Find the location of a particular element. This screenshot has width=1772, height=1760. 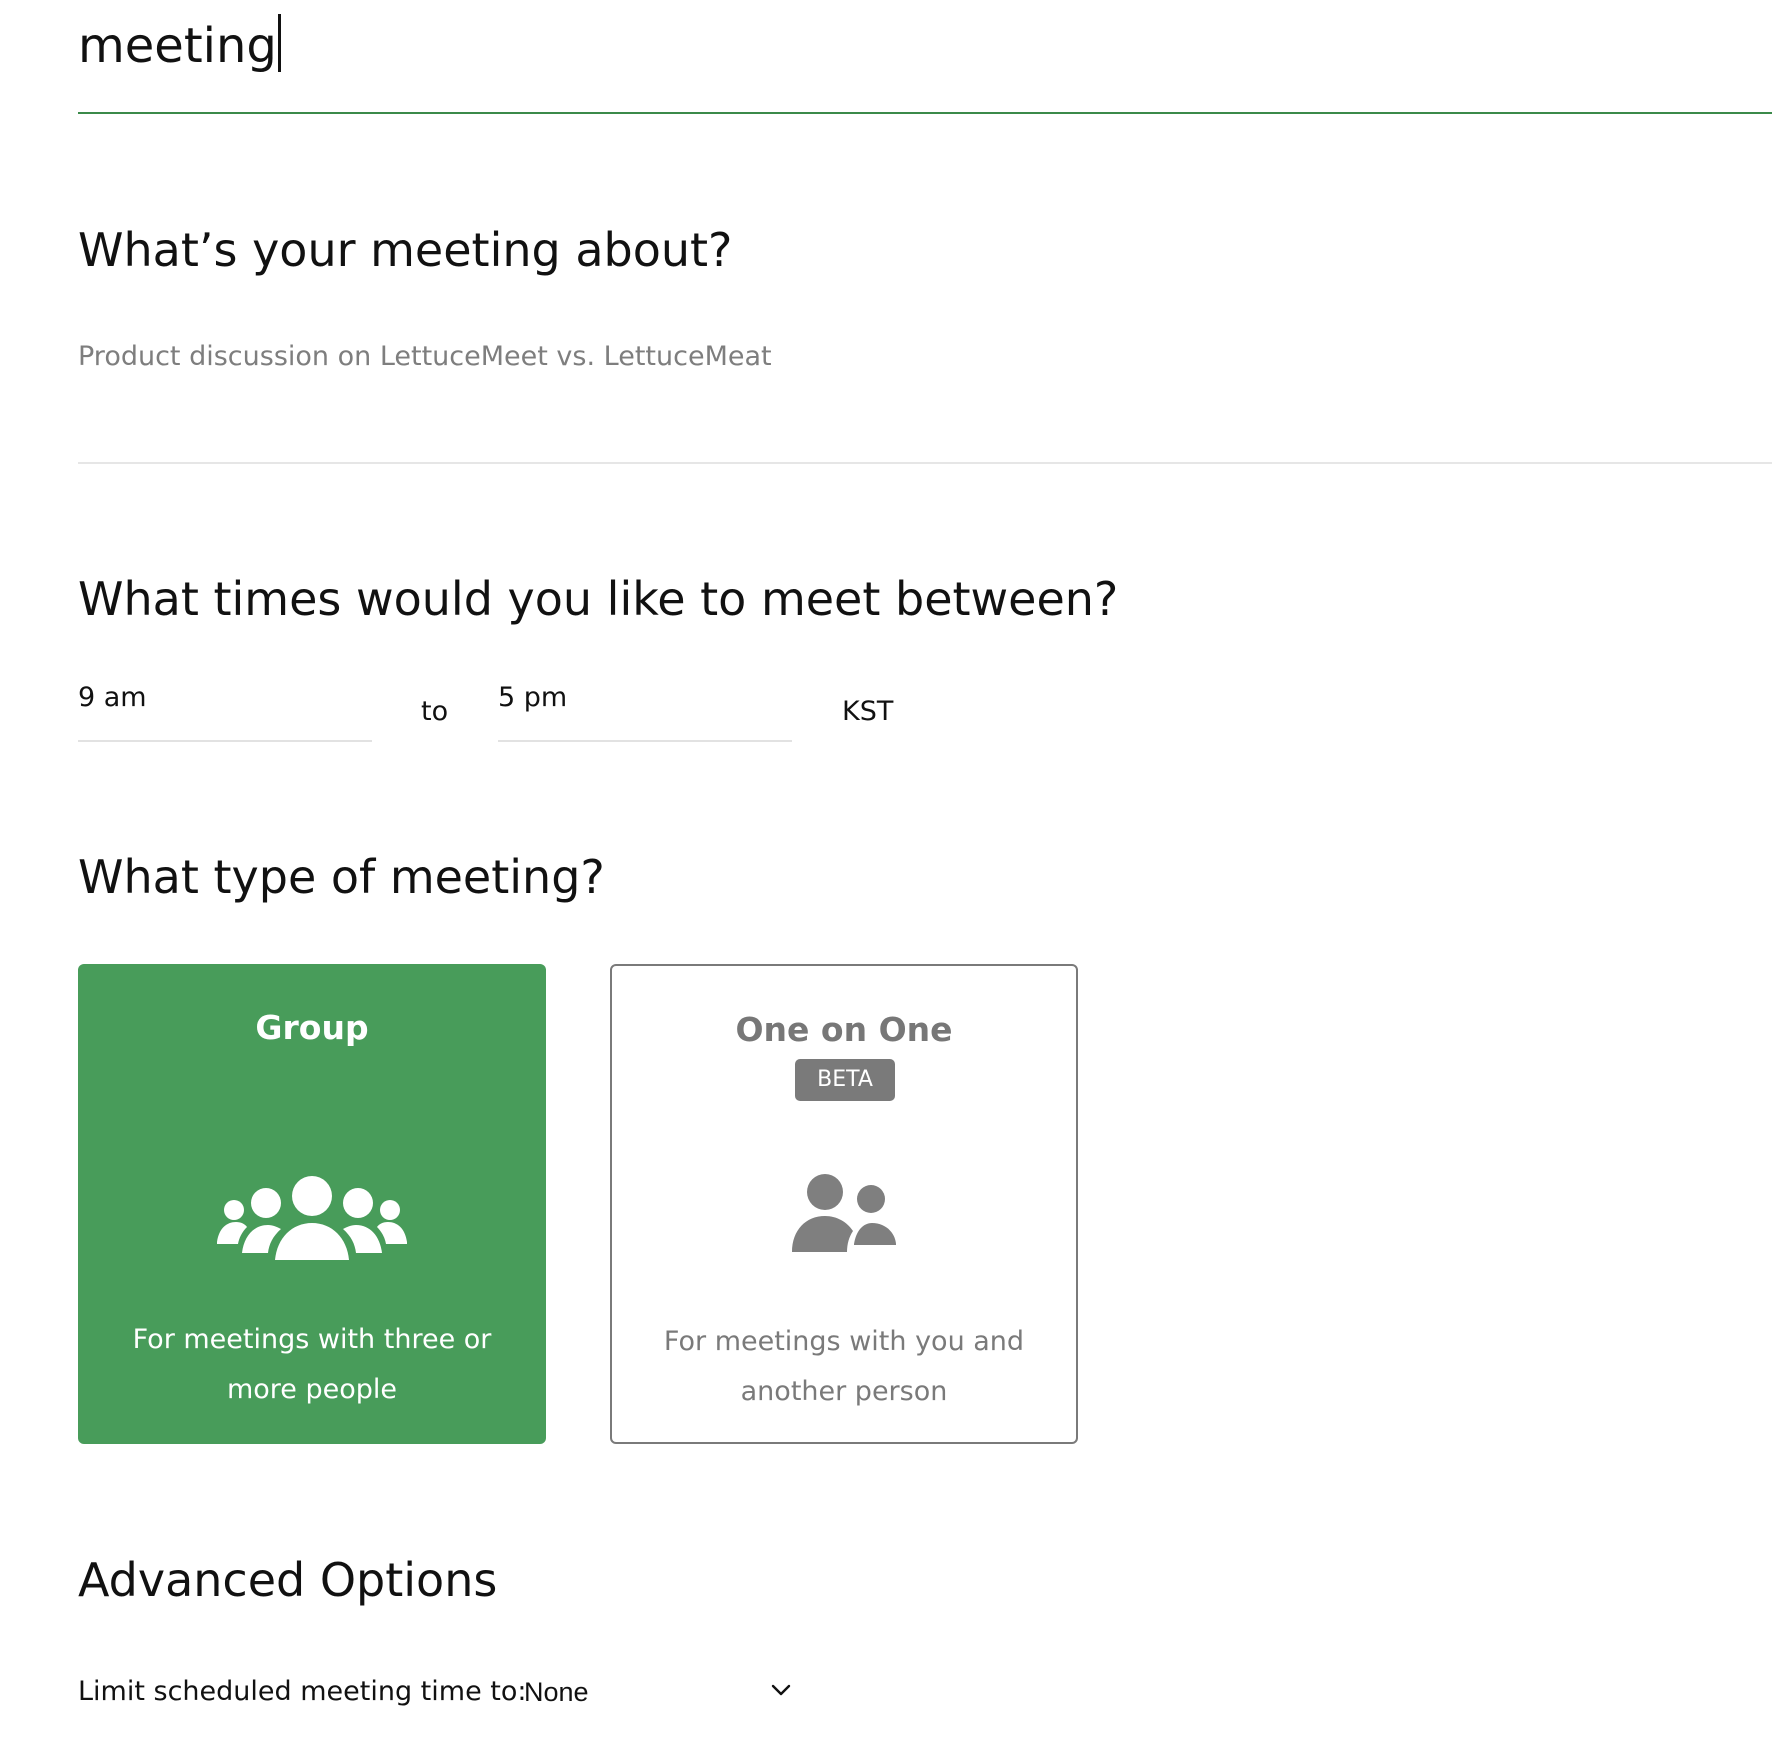

meeting-type-heading: What type of meeting? is located at coordinates (341, 877).